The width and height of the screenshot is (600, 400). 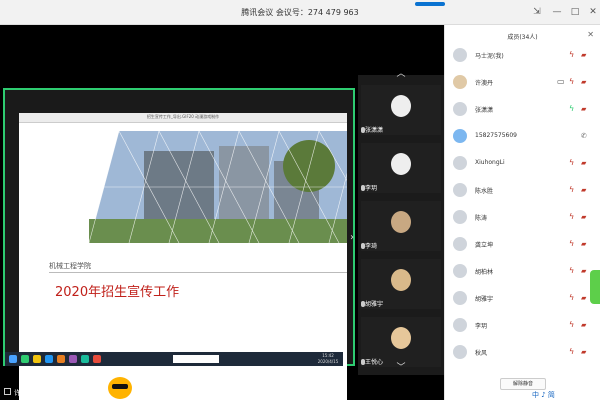 I want to click on scroll-down-chevron-icon: ﹀, so click(x=401, y=368).